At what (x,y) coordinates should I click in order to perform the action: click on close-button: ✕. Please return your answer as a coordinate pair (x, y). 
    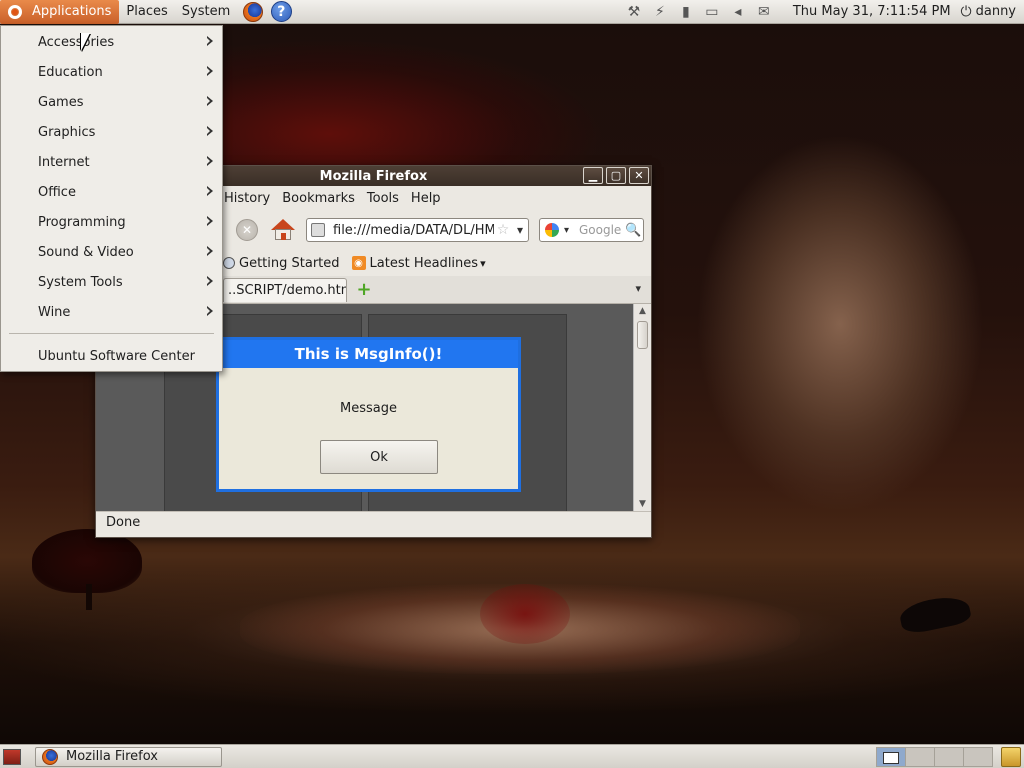
    Looking at the image, I should click on (639, 175).